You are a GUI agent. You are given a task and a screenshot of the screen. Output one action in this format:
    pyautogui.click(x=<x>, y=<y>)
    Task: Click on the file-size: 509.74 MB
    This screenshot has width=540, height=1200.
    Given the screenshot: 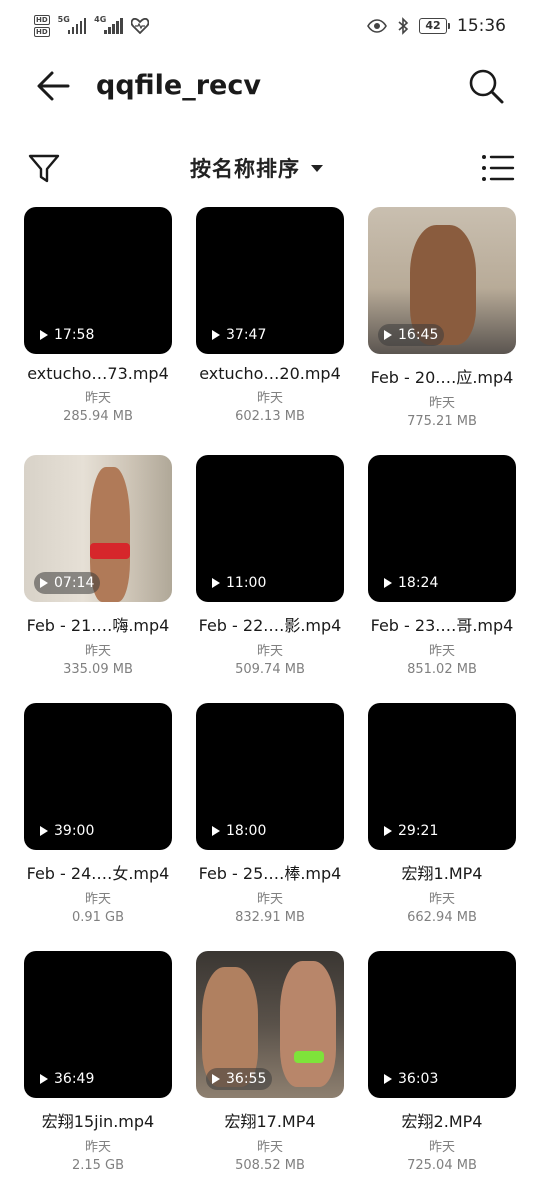 What is the action you would take?
    pyautogui.click(x=270, y=669)
    